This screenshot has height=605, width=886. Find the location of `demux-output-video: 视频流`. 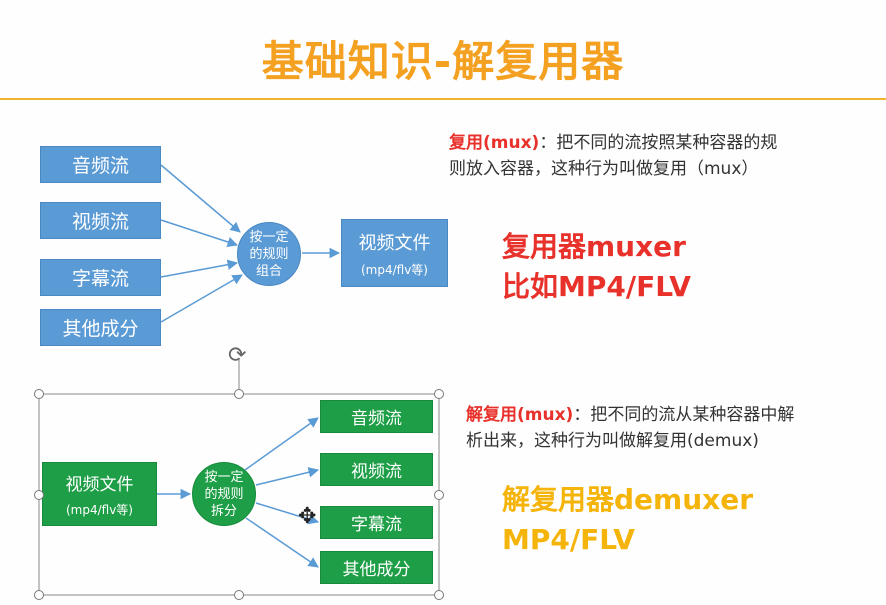

demux-output-video: 视频流 is located at coordinates (376, 469).